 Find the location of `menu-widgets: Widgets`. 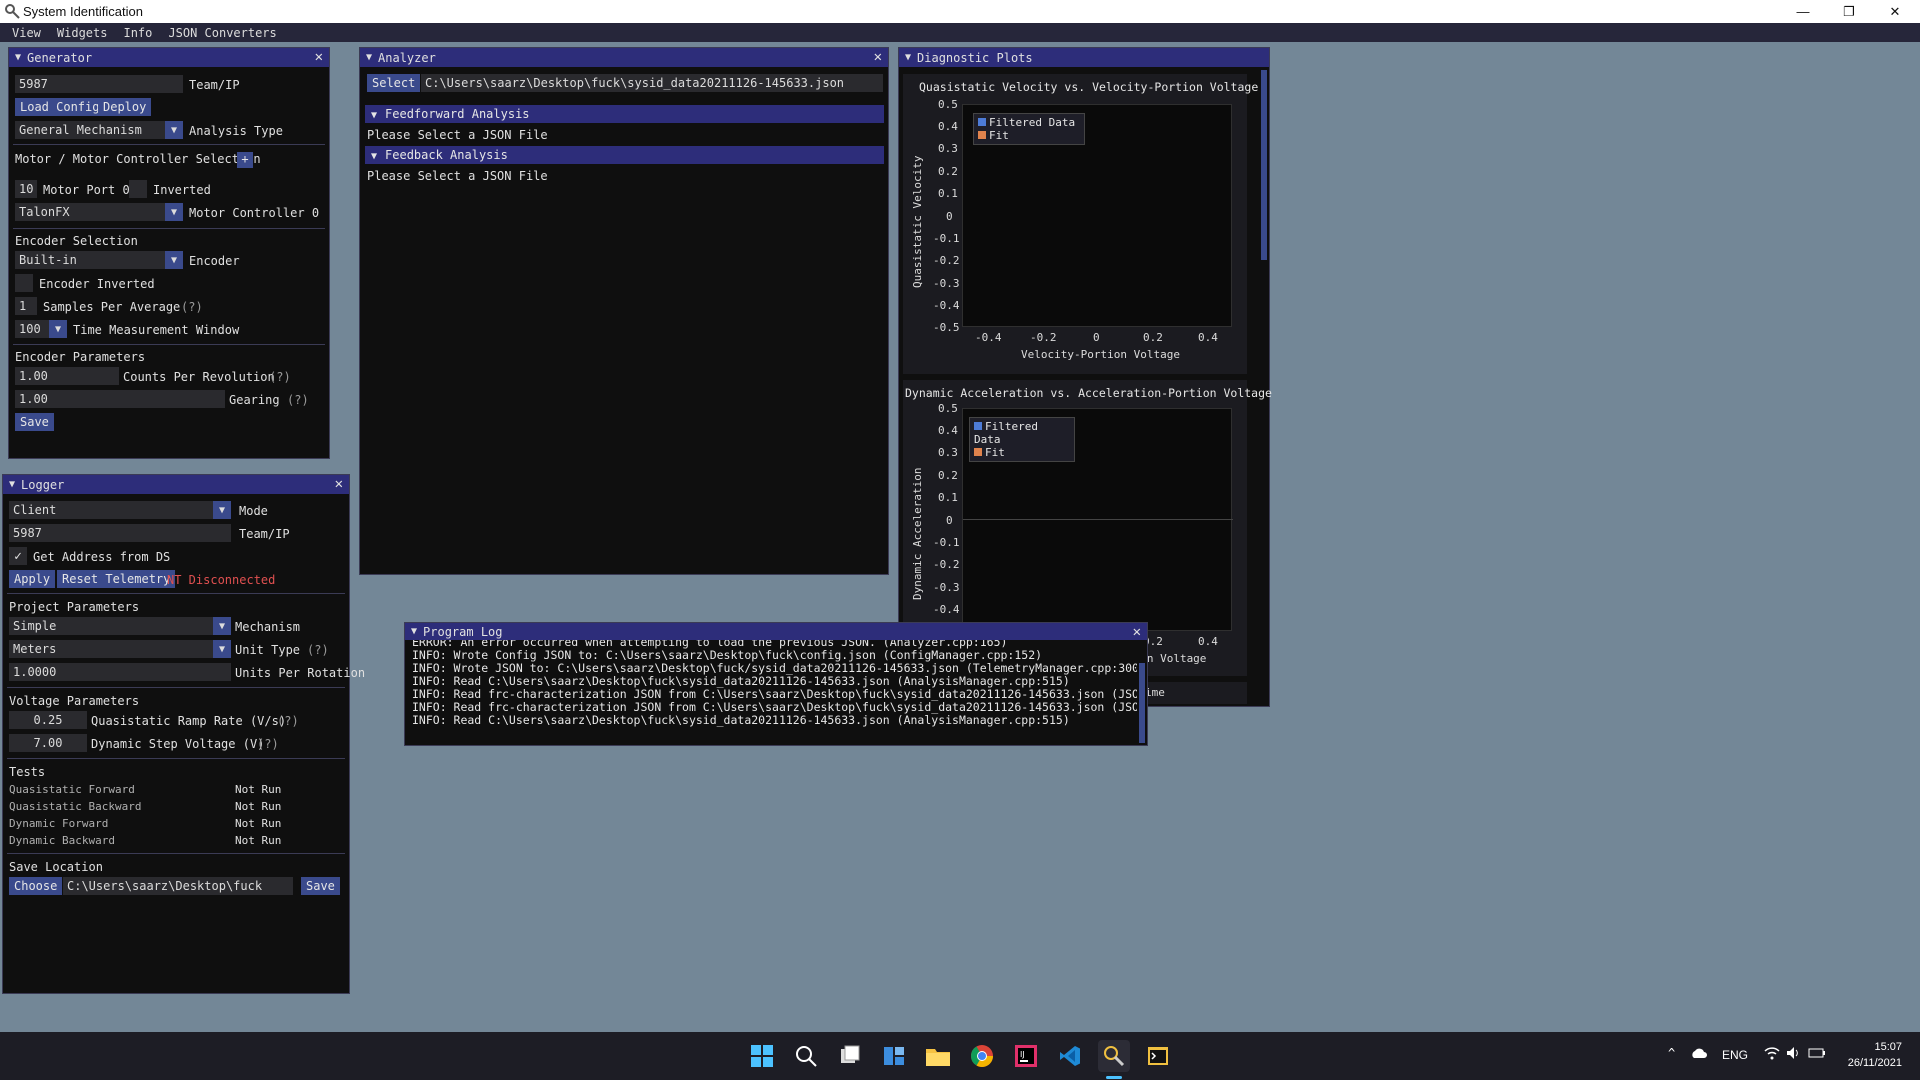

menu-widgets: Widgets is located at coordinates (82, 33).